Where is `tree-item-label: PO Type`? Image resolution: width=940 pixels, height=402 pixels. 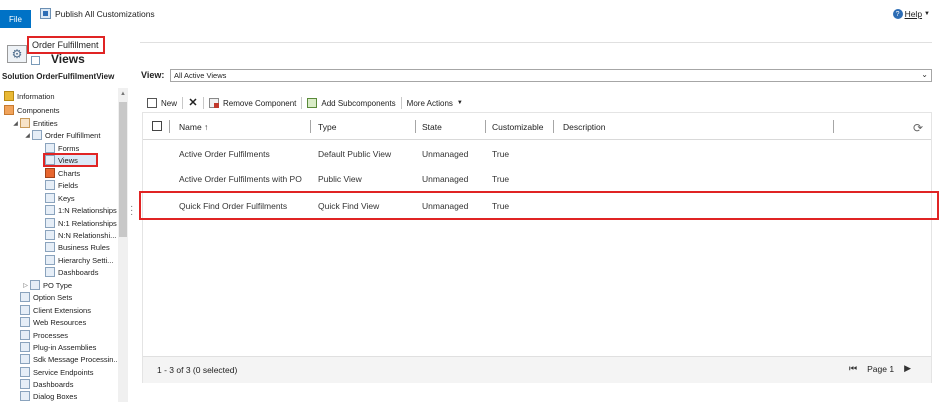
tree-item-label: PO Type is located at coordinates (58, 285).